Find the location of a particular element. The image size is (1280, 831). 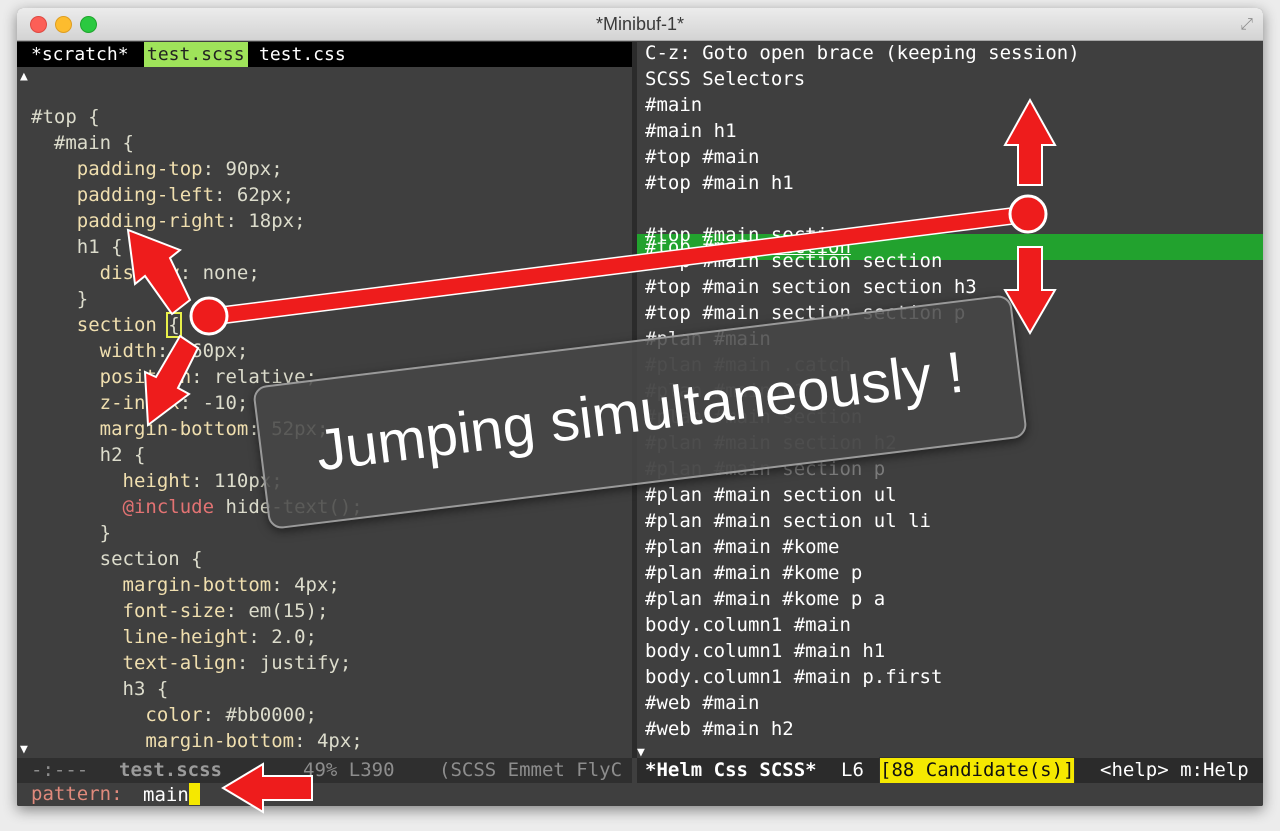

arrow-down-left-icon is located at coordinates (171, 380).